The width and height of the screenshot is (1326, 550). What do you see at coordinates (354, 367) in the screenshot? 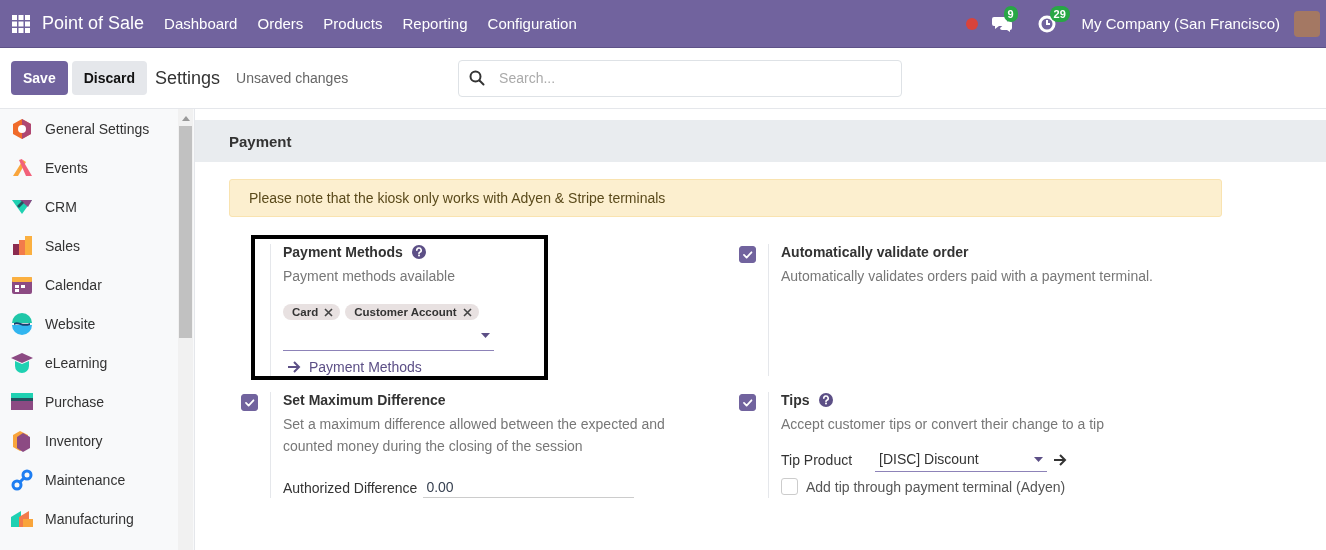
I see `payment-methods-link: Payment Methods` at bounding box center [354, 367].